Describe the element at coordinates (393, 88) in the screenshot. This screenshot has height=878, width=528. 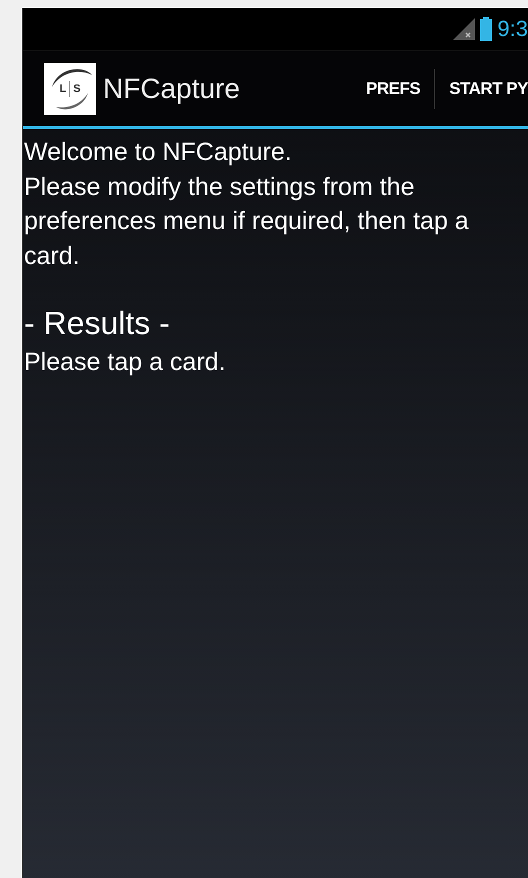
I see `action-button: PREFS` at that location.